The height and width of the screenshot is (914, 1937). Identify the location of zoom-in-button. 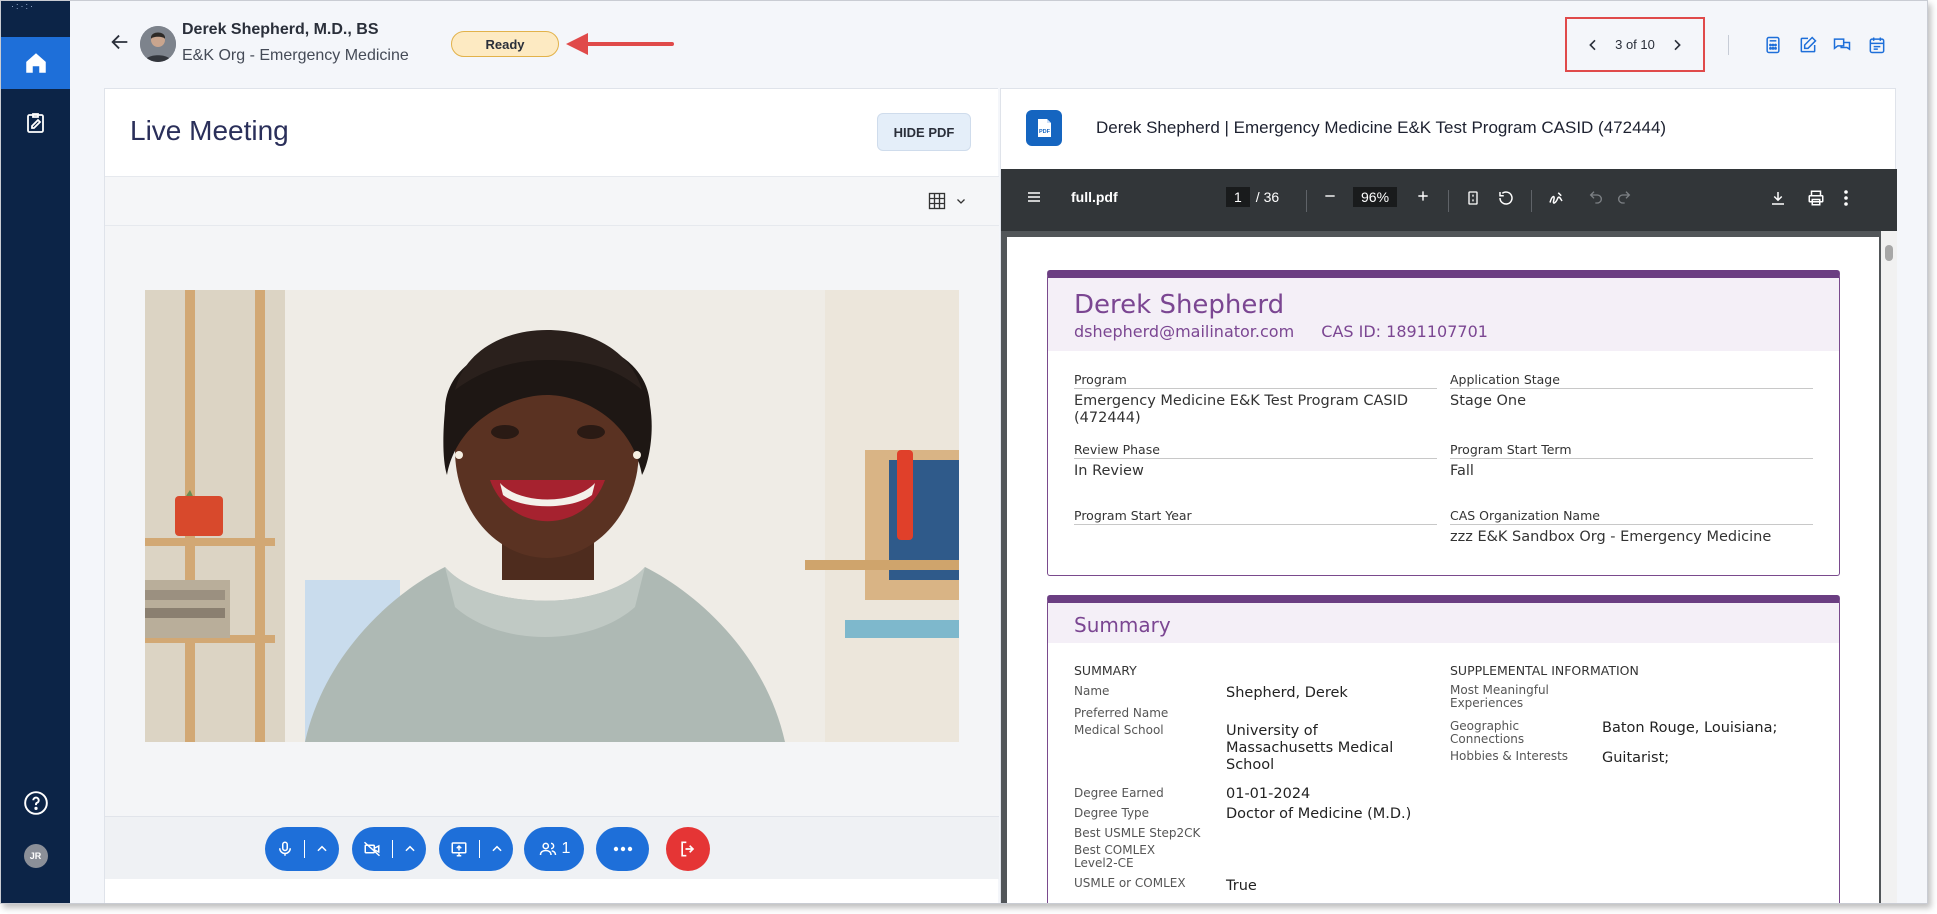
(1423, 196).